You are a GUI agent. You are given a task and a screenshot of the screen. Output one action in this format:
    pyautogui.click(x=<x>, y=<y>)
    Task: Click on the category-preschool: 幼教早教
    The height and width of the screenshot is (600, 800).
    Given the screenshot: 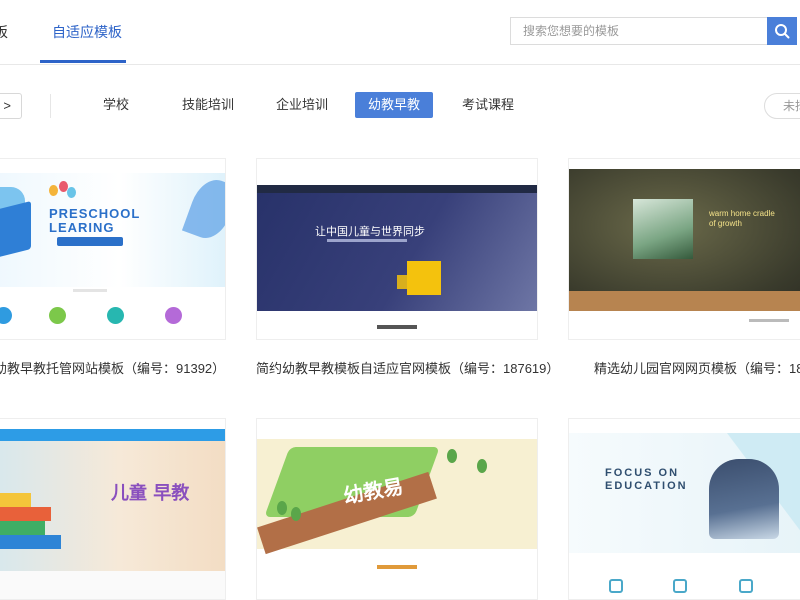 What is the action you would take?
    pyautogui.click(x=394, y=105)
    